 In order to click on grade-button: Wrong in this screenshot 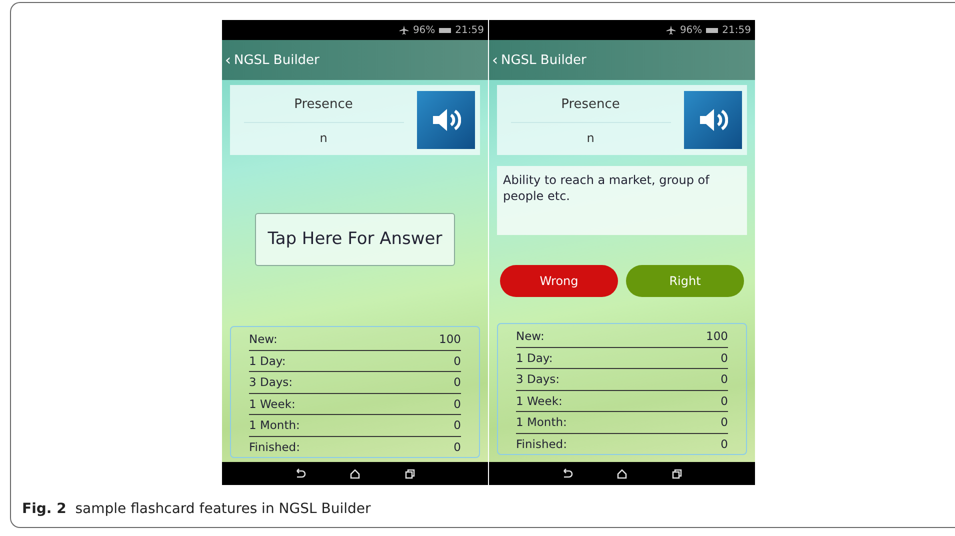, I will do `click(559, 281)`.